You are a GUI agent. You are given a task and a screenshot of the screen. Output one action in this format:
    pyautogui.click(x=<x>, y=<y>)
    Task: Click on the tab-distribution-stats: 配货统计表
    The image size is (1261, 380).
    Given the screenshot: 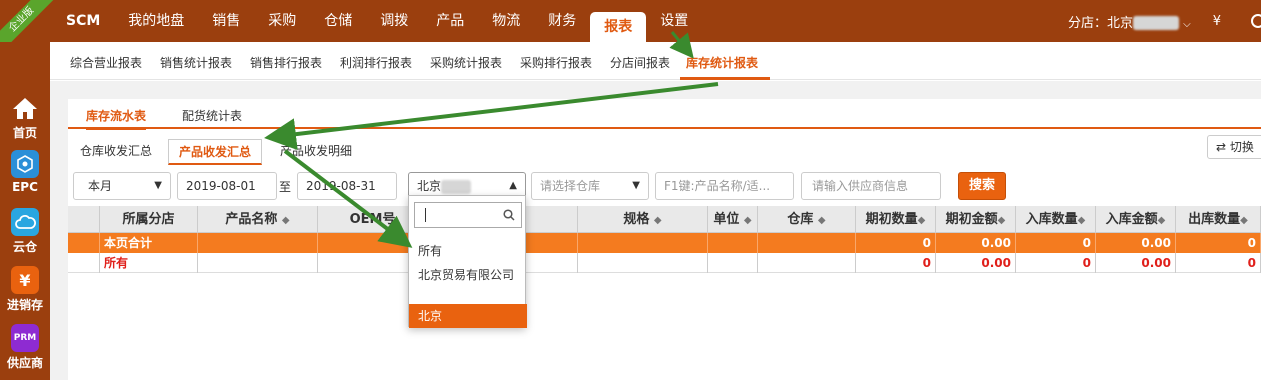 What is the action you would take?
    pyautogui.click(x=212, y=115)
    